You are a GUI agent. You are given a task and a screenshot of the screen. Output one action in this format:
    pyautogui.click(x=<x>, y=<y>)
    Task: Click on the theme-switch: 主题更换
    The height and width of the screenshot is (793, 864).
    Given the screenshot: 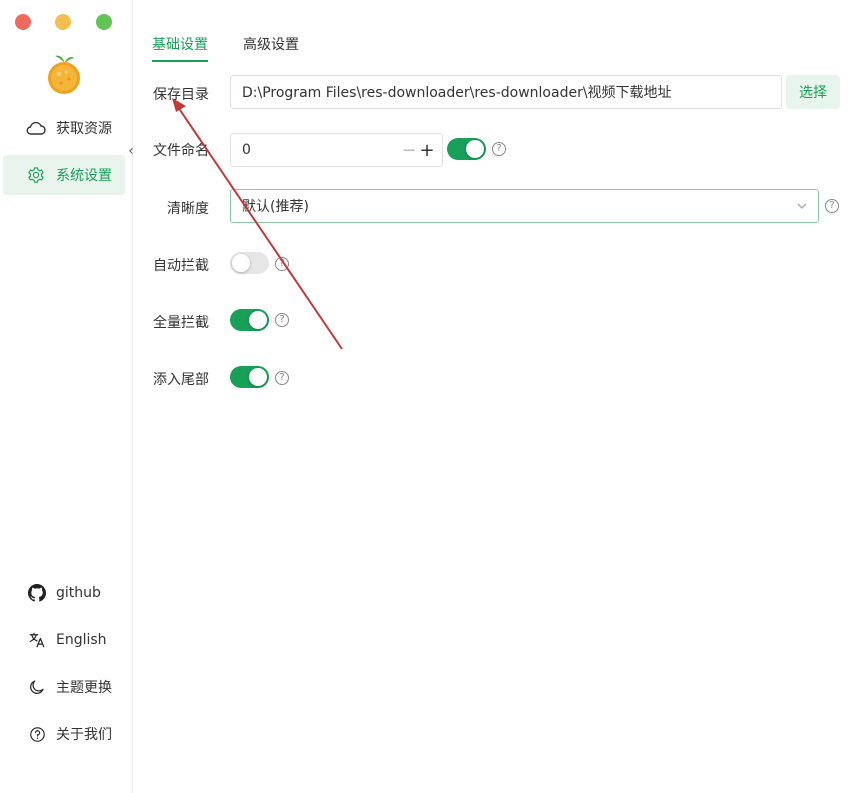 What is the action you would take?
    pyautogui.click(x=69, y=687)
    